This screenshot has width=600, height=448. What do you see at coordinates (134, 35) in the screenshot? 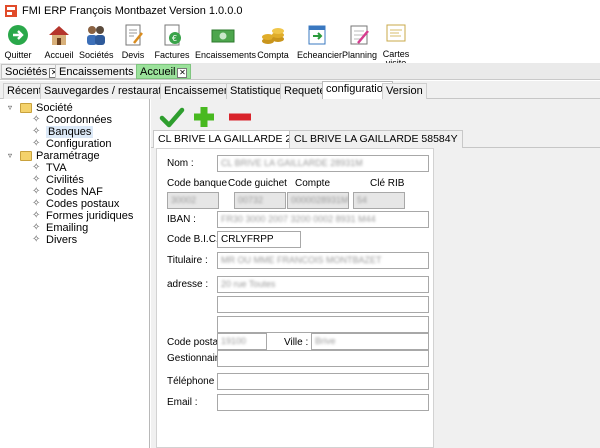
I see `quote-document-icon` at bounding box center [134, 35].